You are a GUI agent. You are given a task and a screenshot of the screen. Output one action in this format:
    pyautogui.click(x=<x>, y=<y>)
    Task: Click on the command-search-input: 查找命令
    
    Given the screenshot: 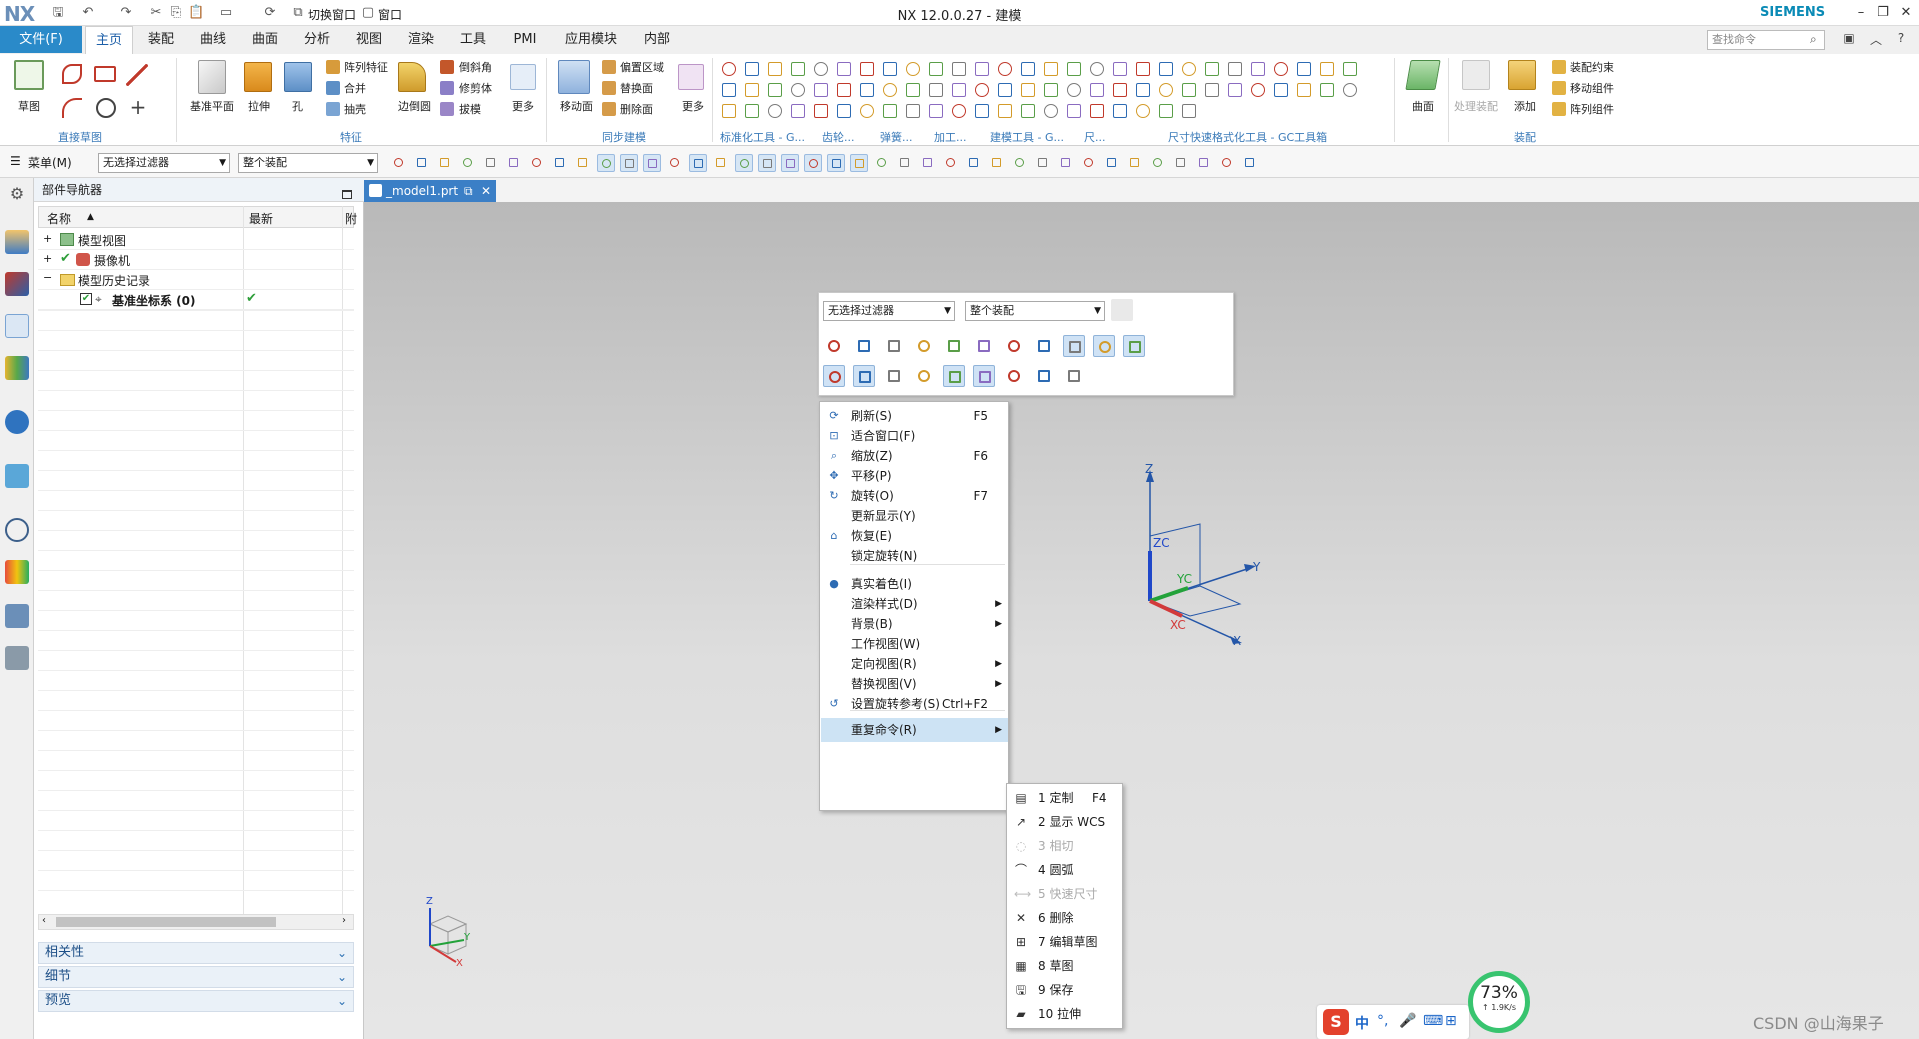 What is the action you would take?
    pyautogui.click(x=1766, y=40)
    